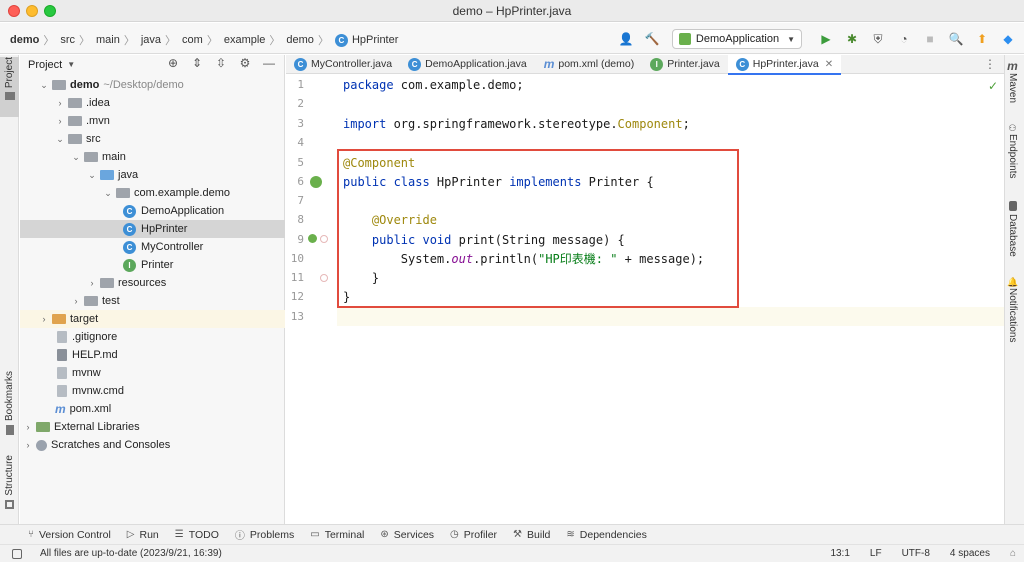  I want to click on tab-demoapplication: C DemoApplication.java, so click(467, 64).